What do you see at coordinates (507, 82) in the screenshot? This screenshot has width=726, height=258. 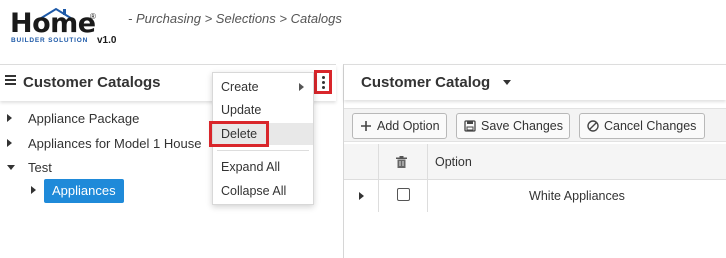 I see `caret-down-icon` at bounding box center [507, 82].